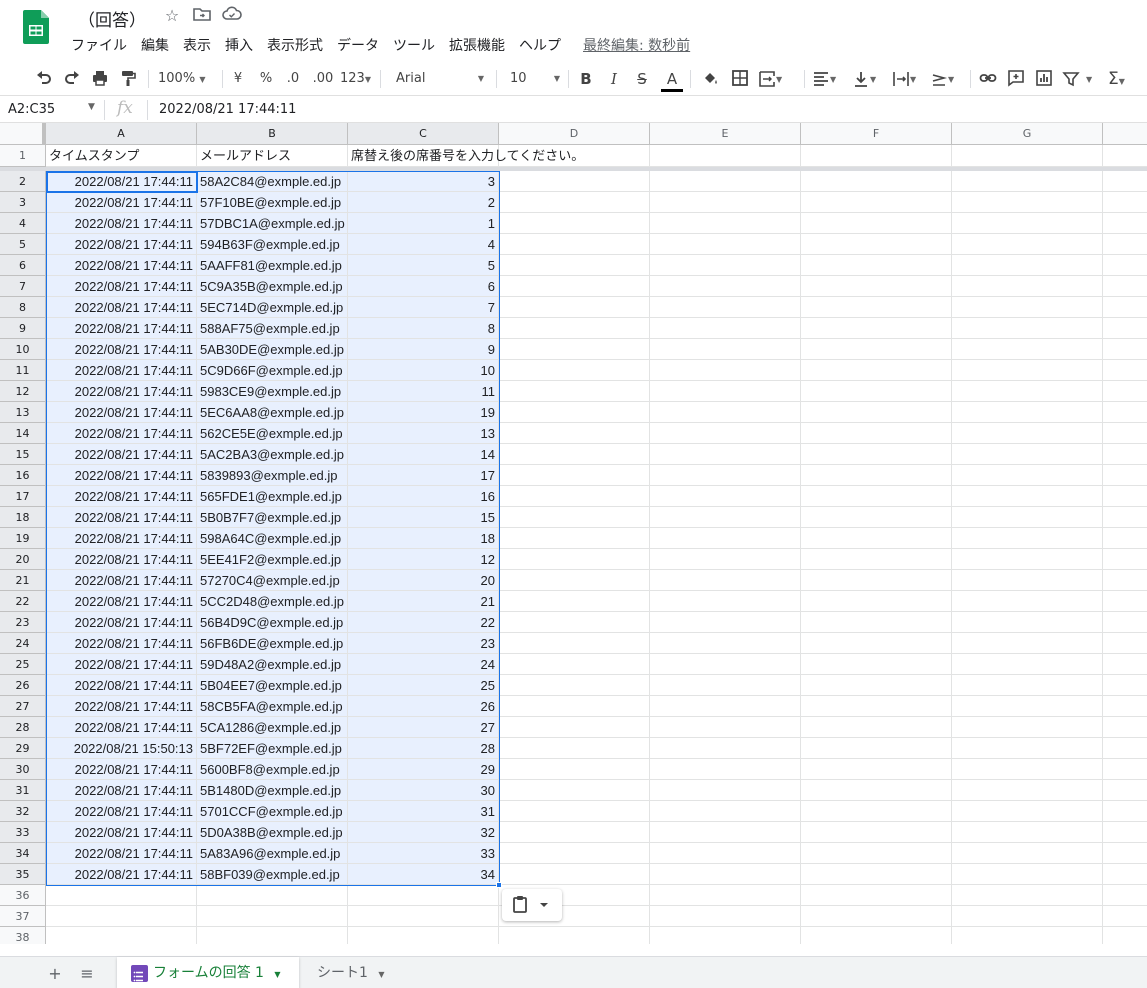 This screenshot has height=988, width=1147. I want to click on row-header: 9, so click(23, 328).